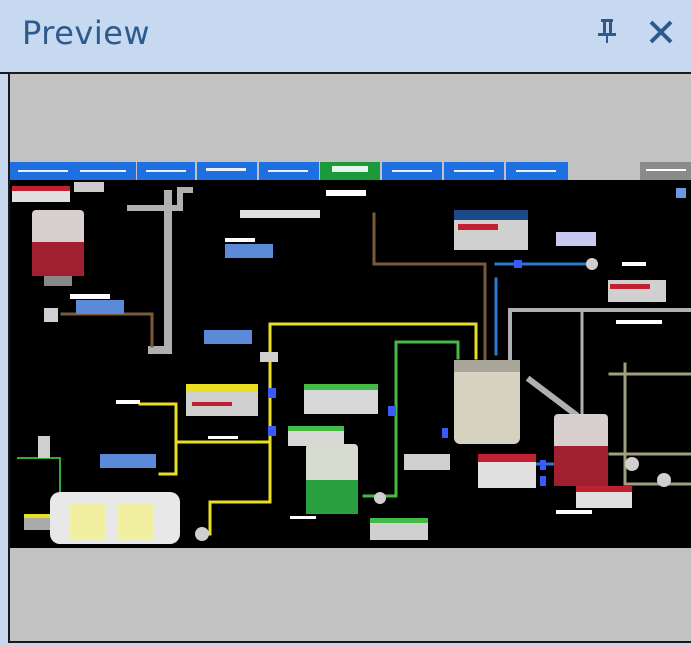 This screenshot has height=645, width=691. I want to click on title-bar: Preview, so click(345, 37).